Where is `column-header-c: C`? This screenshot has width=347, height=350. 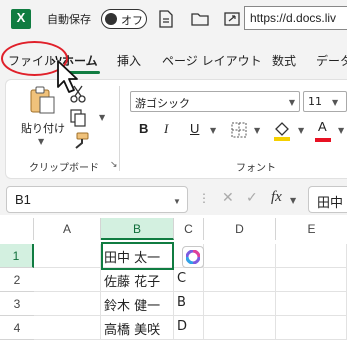
column-header-c: C is located at coordinates (189, 229).